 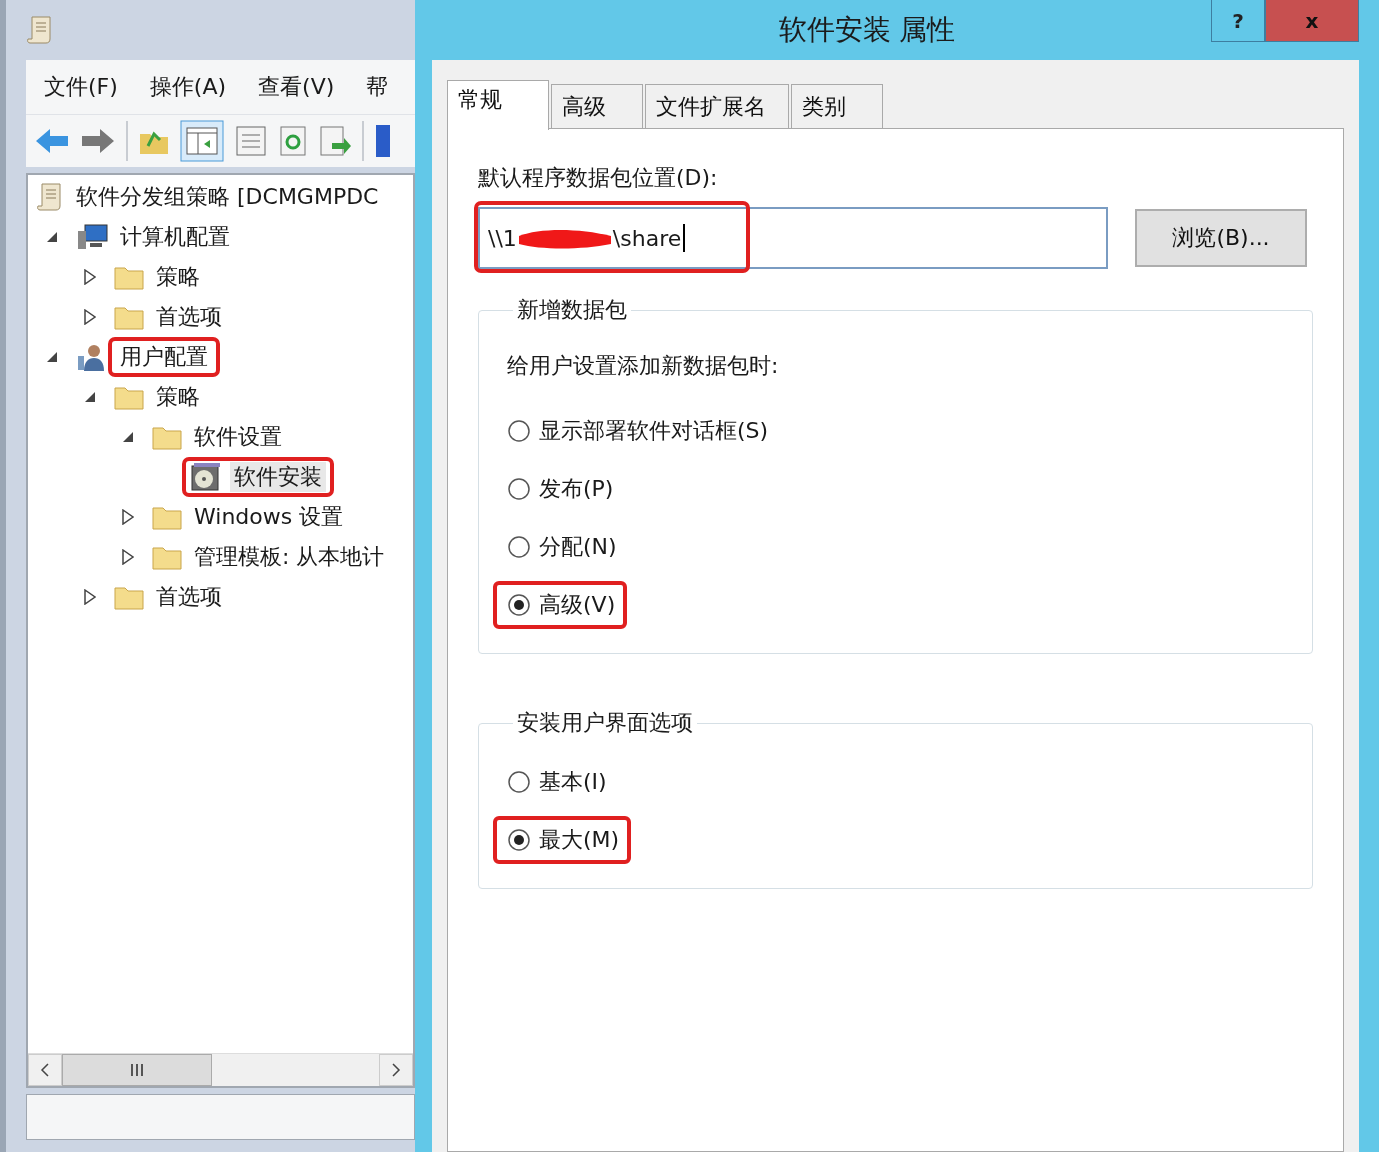 What do you see at coordinates (573, 782) in the screenshot?
I see `radio-label: 基本(I)` at bounding box center [573, 782].